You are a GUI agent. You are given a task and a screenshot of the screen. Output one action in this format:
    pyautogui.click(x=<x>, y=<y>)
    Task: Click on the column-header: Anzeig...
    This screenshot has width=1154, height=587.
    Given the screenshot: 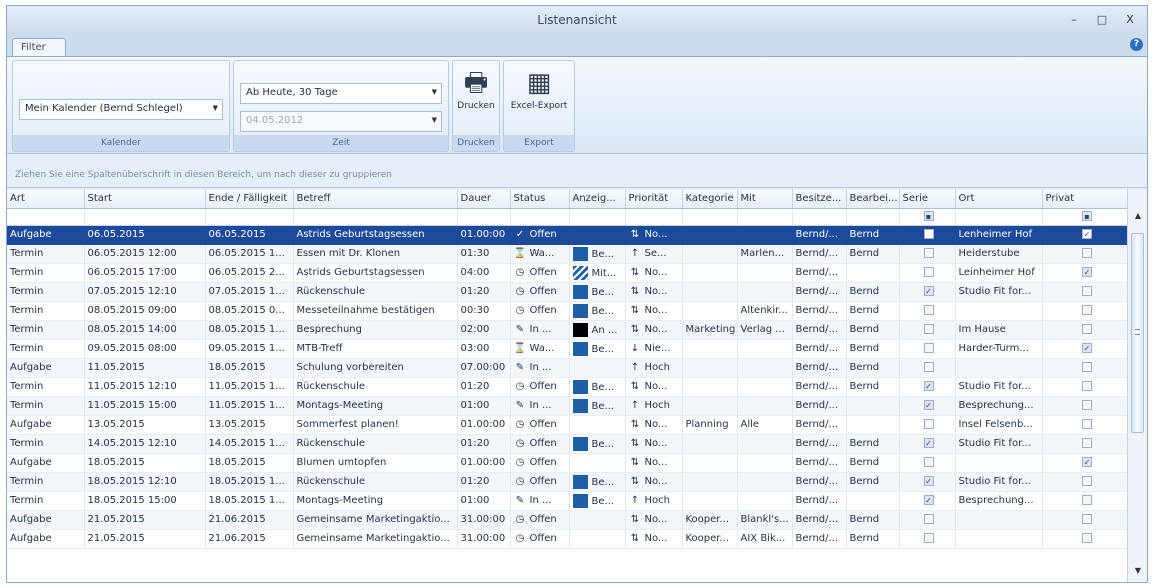 What is the action you would take?
    pyautogui.click(x=597, y=199)
    